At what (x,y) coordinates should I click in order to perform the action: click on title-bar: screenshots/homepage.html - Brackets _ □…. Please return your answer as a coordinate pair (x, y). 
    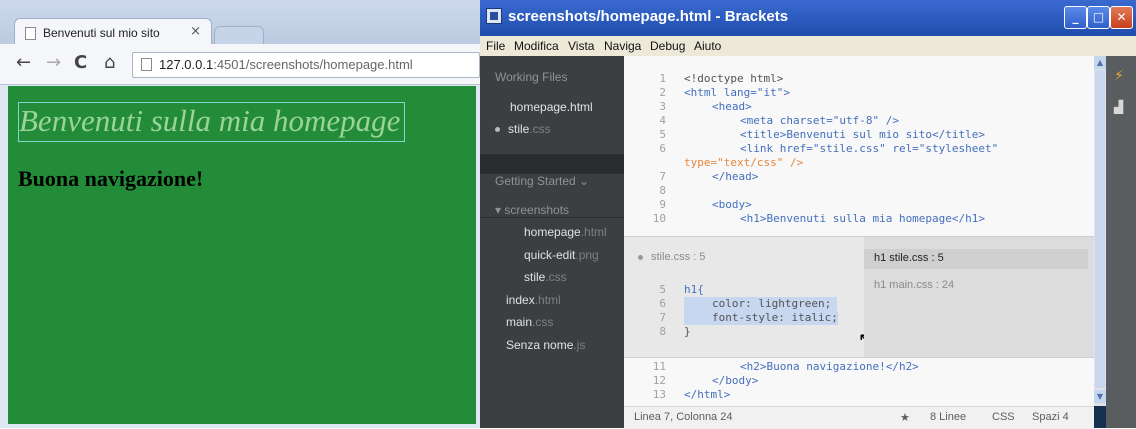
    Looking at the image, I should click on (808, 18).